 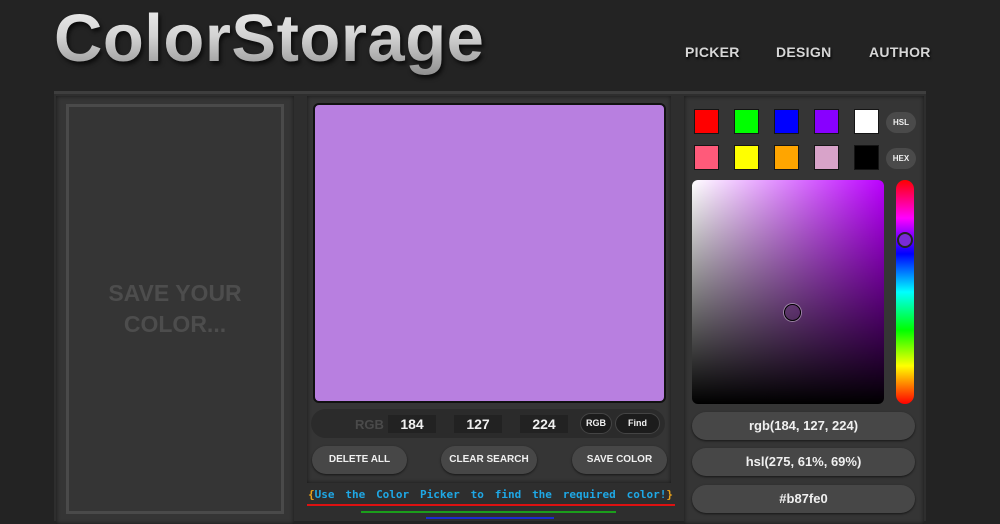 What do you see at coordinates (393, 494) in the screenshot?
I see `hint-word: Color` at bounding box center [393, 494].